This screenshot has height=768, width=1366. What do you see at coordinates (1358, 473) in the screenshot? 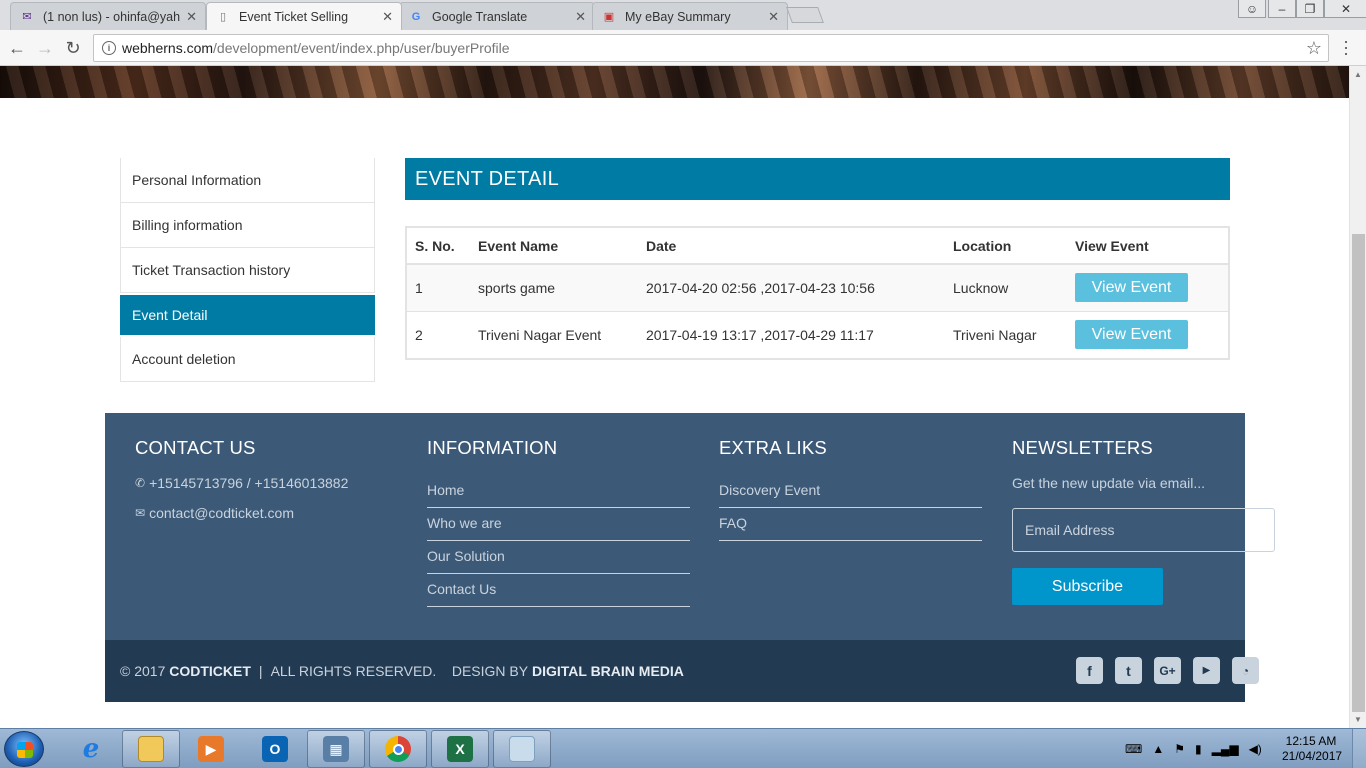
I see `scroll-thumb` at bounding box center [1358, 473].